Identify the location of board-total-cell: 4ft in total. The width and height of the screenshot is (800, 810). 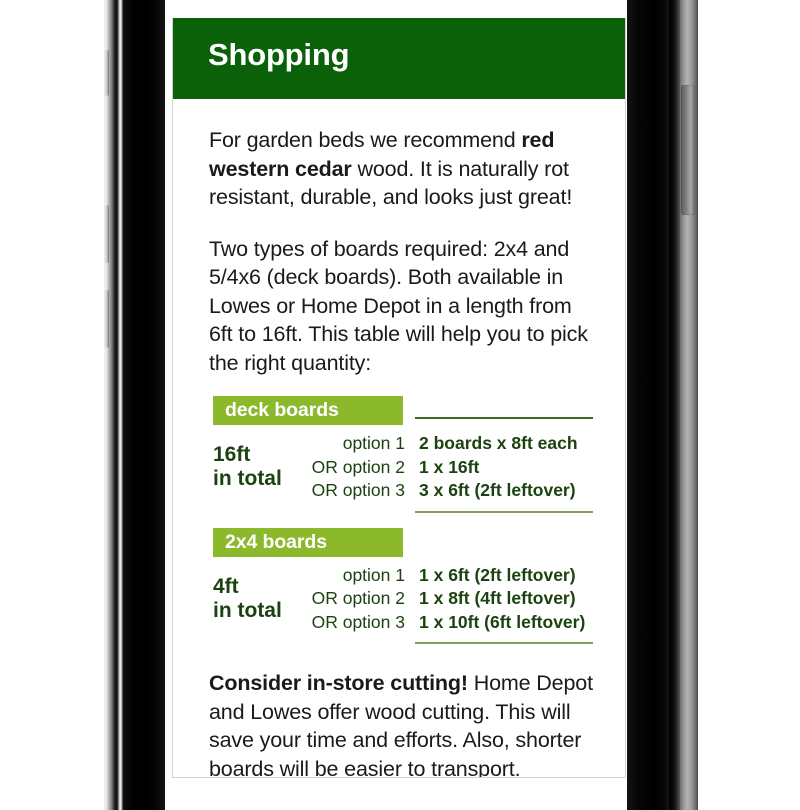
(255, 599).